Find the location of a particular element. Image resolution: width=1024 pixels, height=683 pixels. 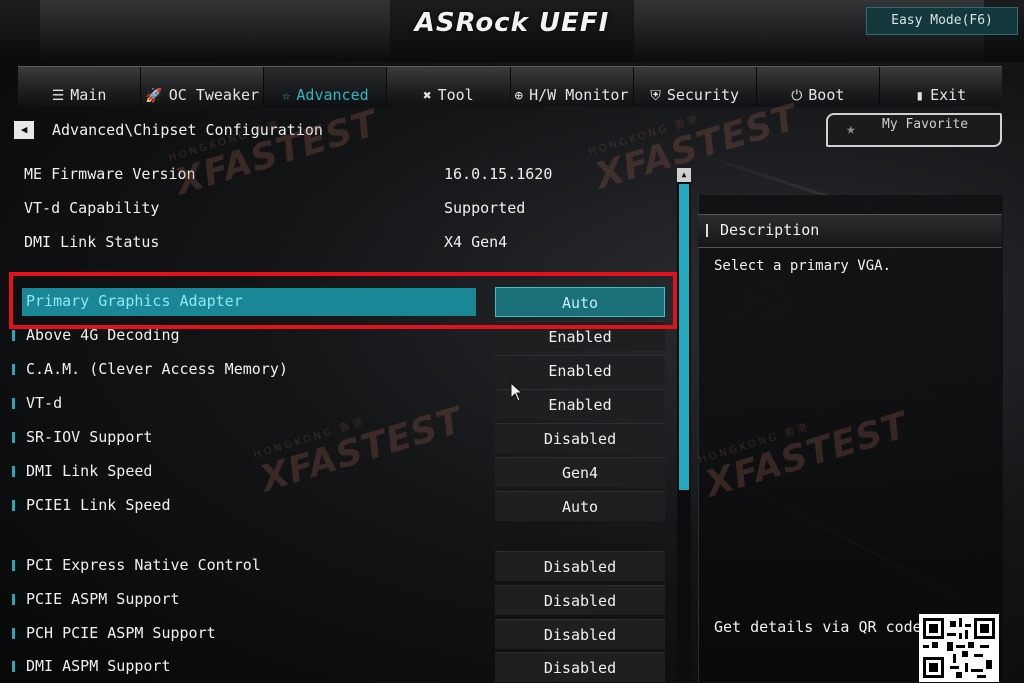

tab-label: OC Tweaker is located at coordinates (214, 95).